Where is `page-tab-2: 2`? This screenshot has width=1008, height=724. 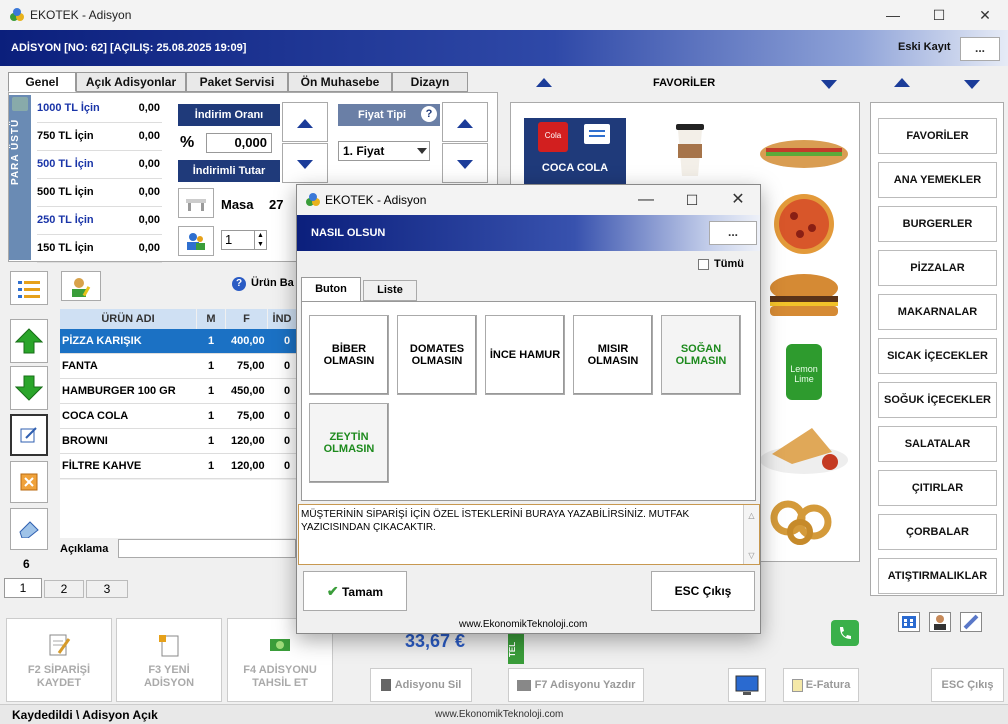 page-tab-2: 2 is located at coordinates (64, 589).